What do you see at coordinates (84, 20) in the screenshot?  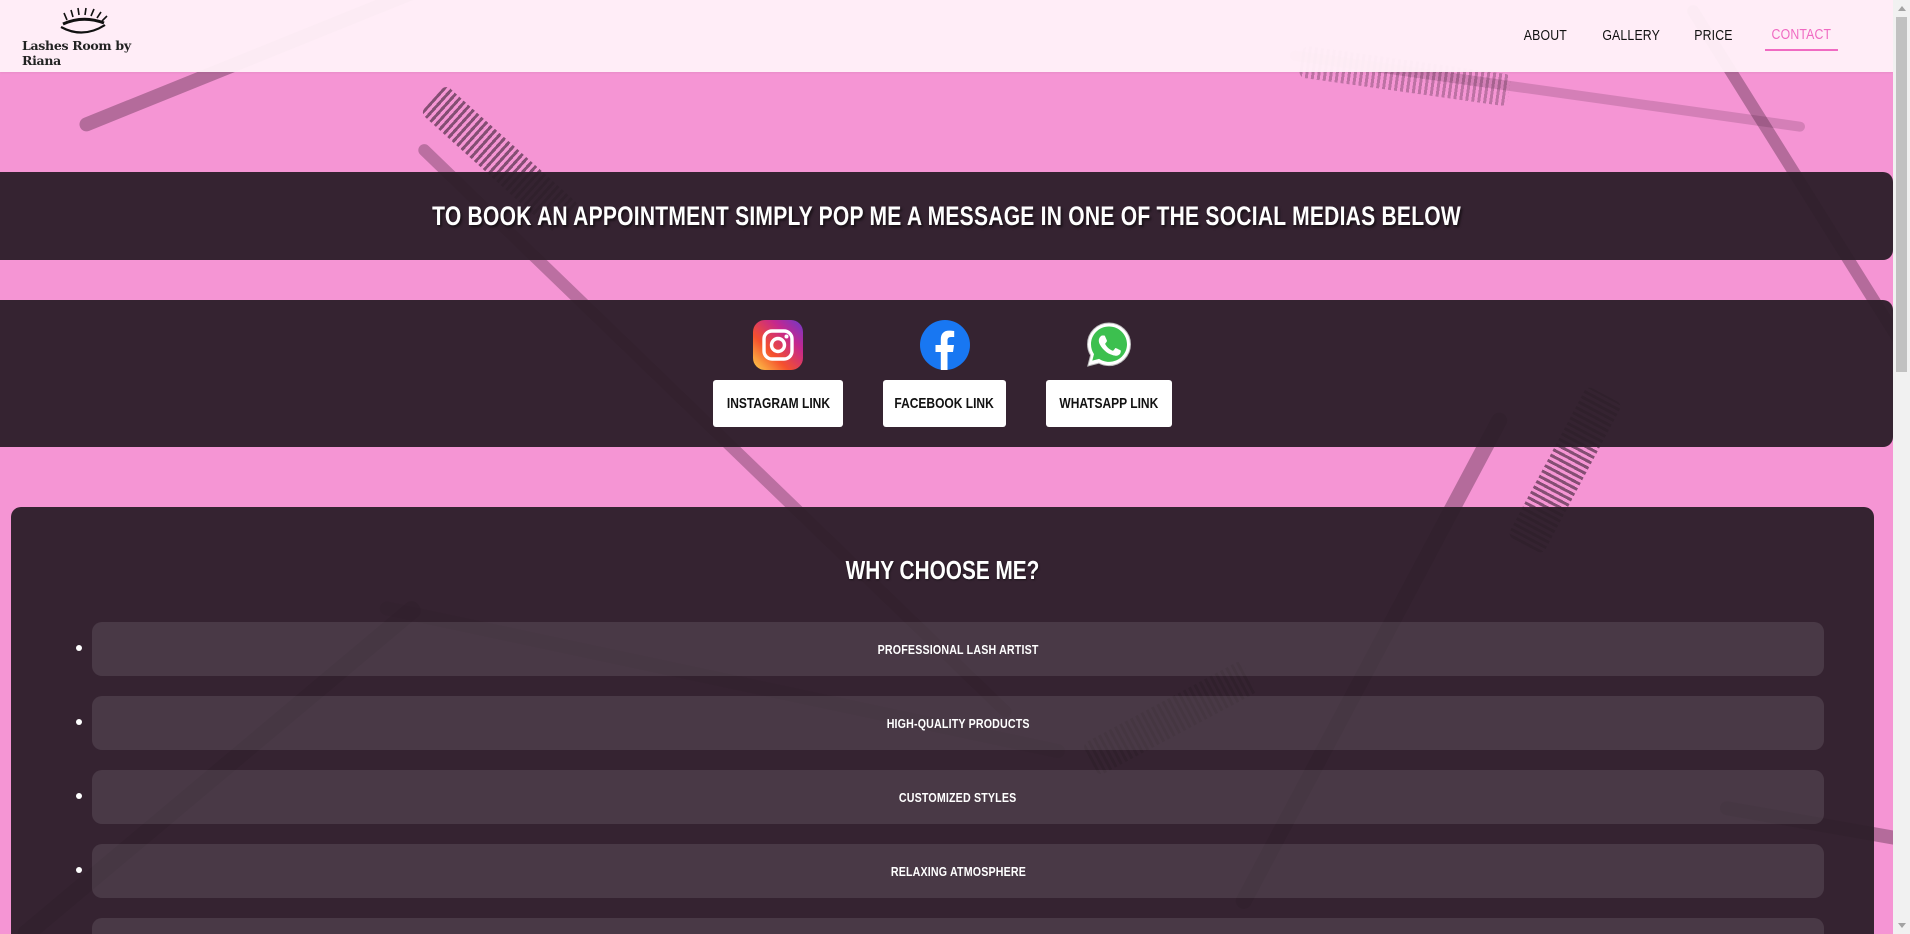 I see `eyelash-icon` at bounding box center [84, 20].